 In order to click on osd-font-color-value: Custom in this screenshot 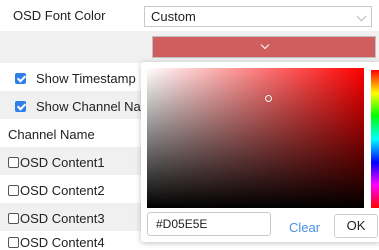, I will do `click(173, 16)`.